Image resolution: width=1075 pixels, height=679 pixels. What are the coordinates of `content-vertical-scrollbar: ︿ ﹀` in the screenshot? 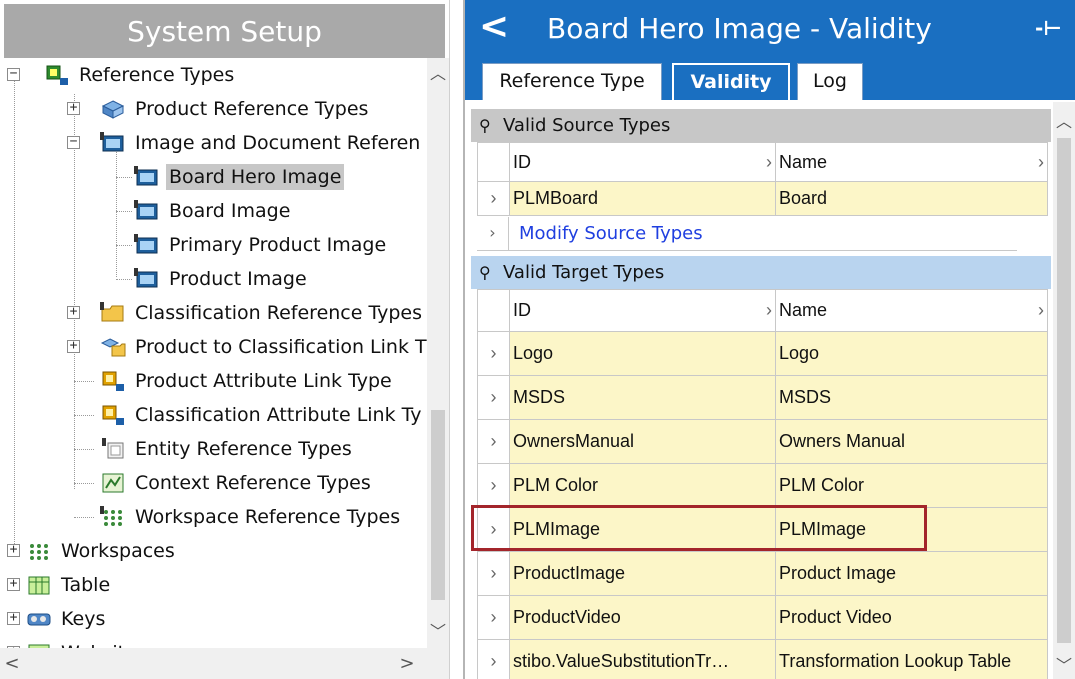 It's located at (1064, 390).